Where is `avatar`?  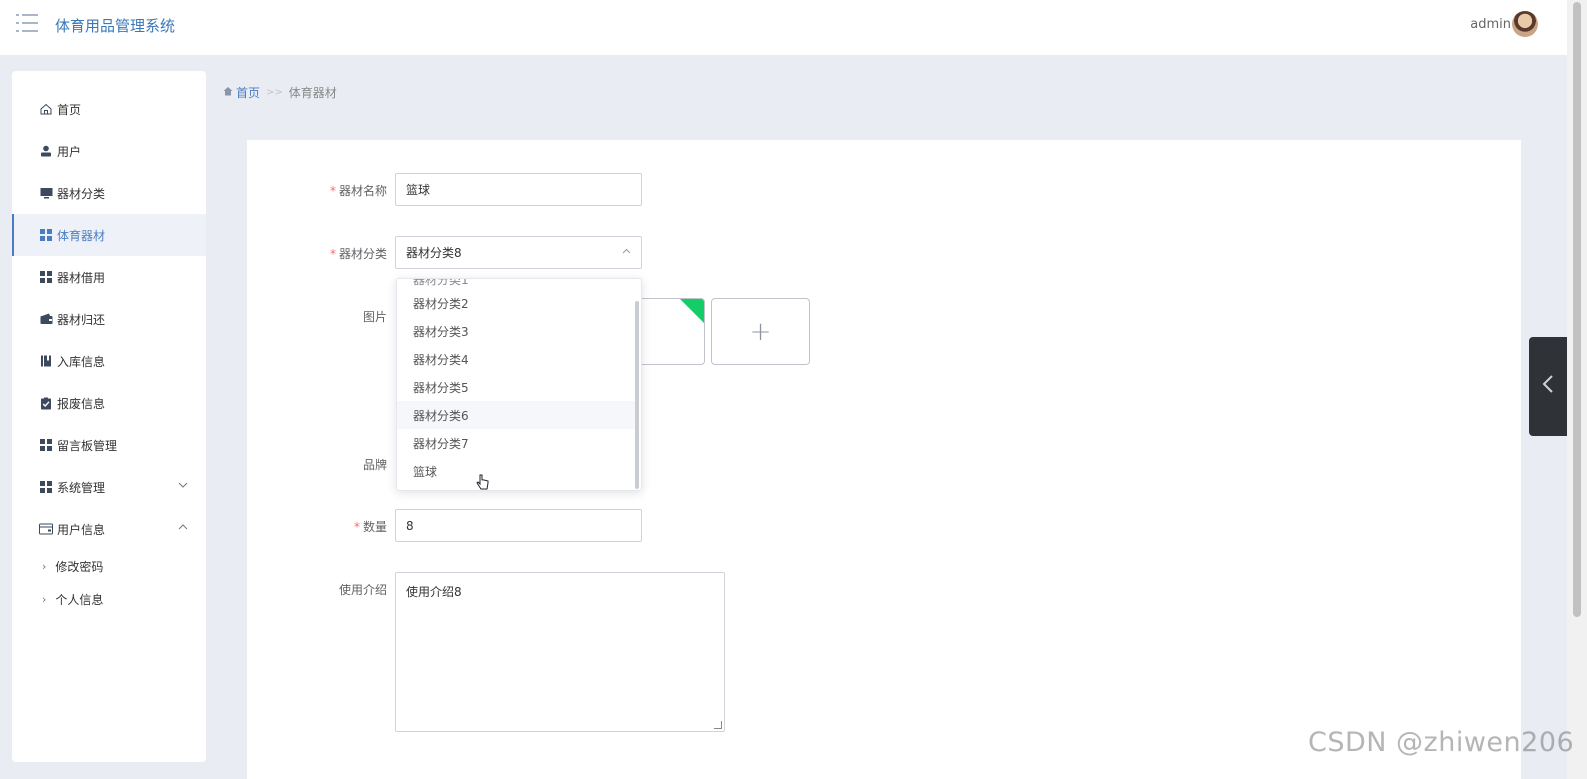 avatar is located at coordinates (1525, 24).